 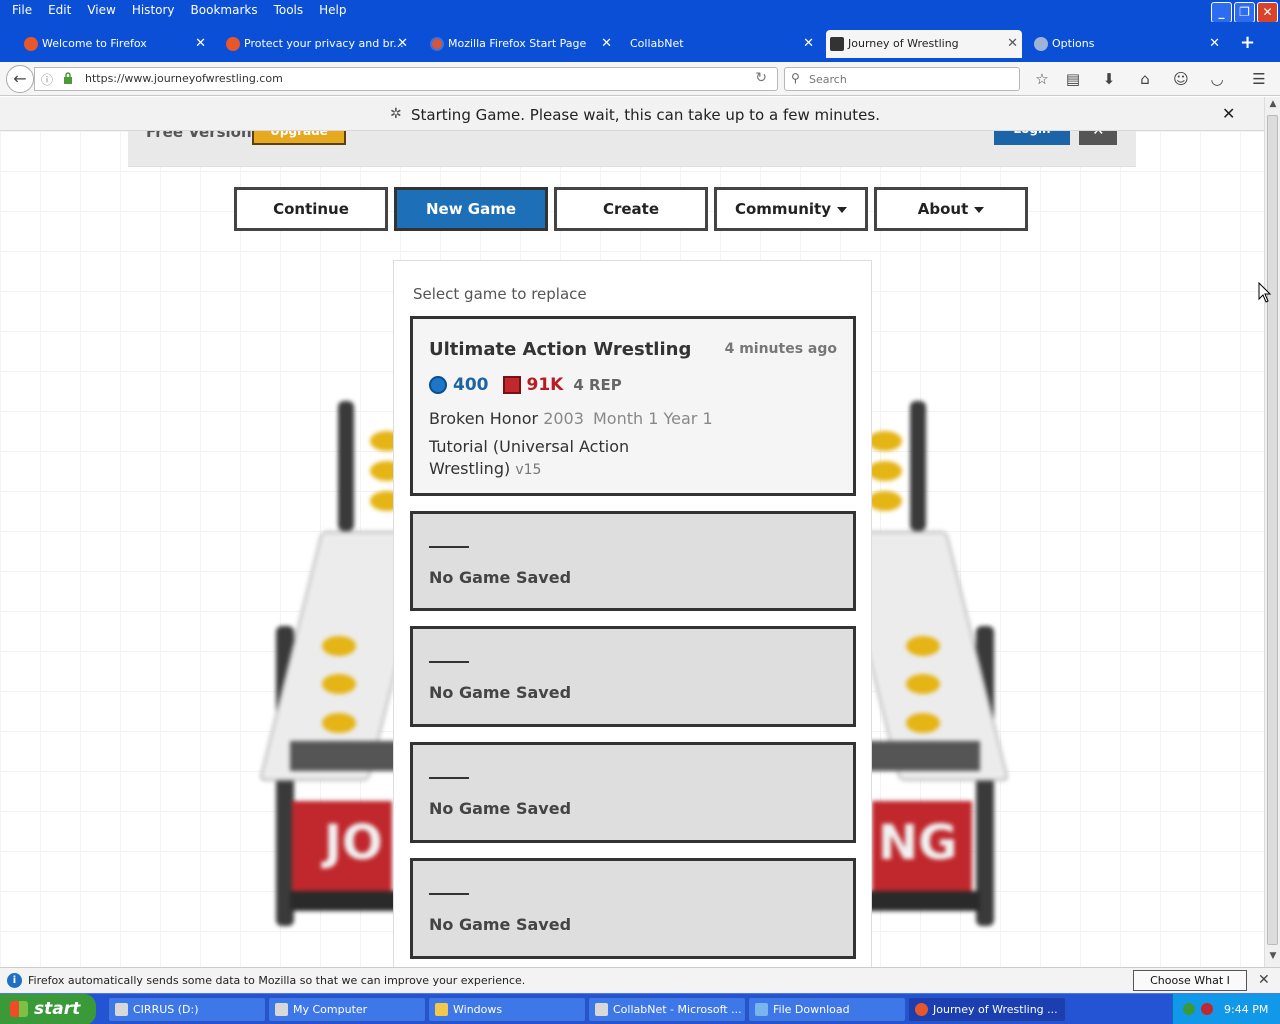 I want to click on tab-label: CollabNet, so click(x=657, y=43).